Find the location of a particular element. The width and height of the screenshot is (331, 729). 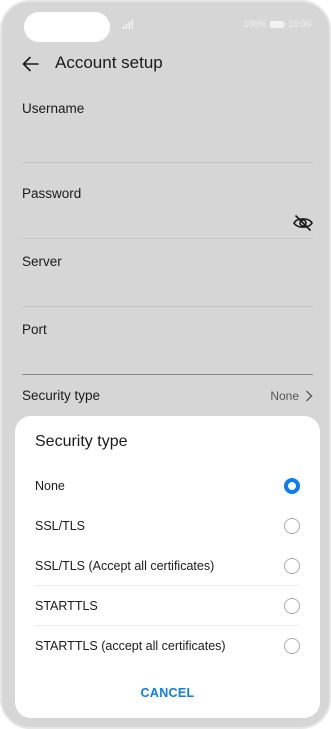

option-ssl-tls-accept-all: SSL/TLS (Accept all certificates) is located at coordinates (167, 566).